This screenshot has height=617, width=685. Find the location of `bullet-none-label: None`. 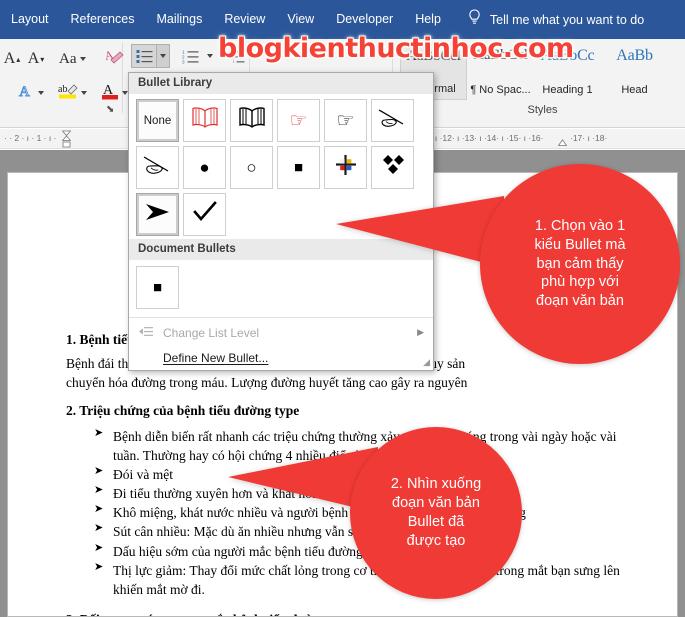

bullet-none-label: None is located at coordinates (157, 120).